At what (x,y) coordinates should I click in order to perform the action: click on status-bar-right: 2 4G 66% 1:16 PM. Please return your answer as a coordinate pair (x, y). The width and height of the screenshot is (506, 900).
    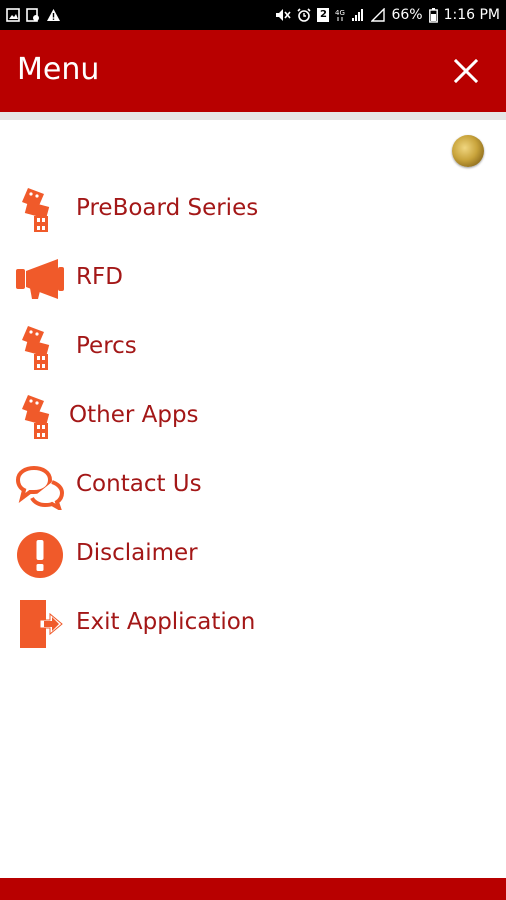
    Looking at the image, I should click on (387, 15).